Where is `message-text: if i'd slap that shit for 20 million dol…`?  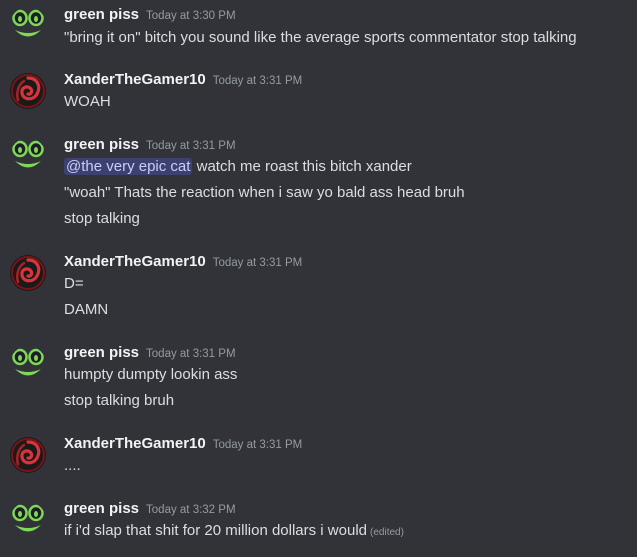 message-text: if i'd slap that shit for 20 million dol… is located at coordinates (234, 531).